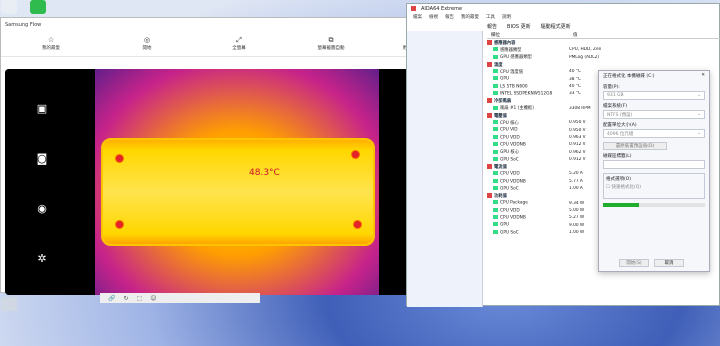 The image size is (720, 346). What do you see at coordinates (42, 109) in the screenshot?
I see `gallery-icon: ▣` at bounding box center [42, 109].